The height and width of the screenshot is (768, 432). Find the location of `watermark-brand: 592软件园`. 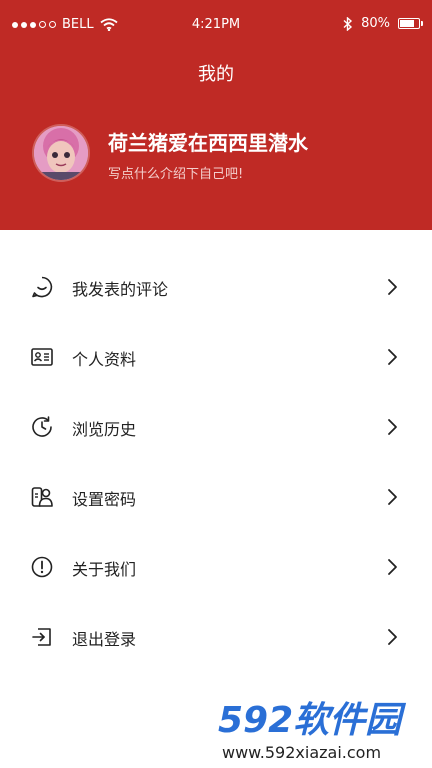

watermark-brand: 592软件园 is located at coordinates (312, 720).